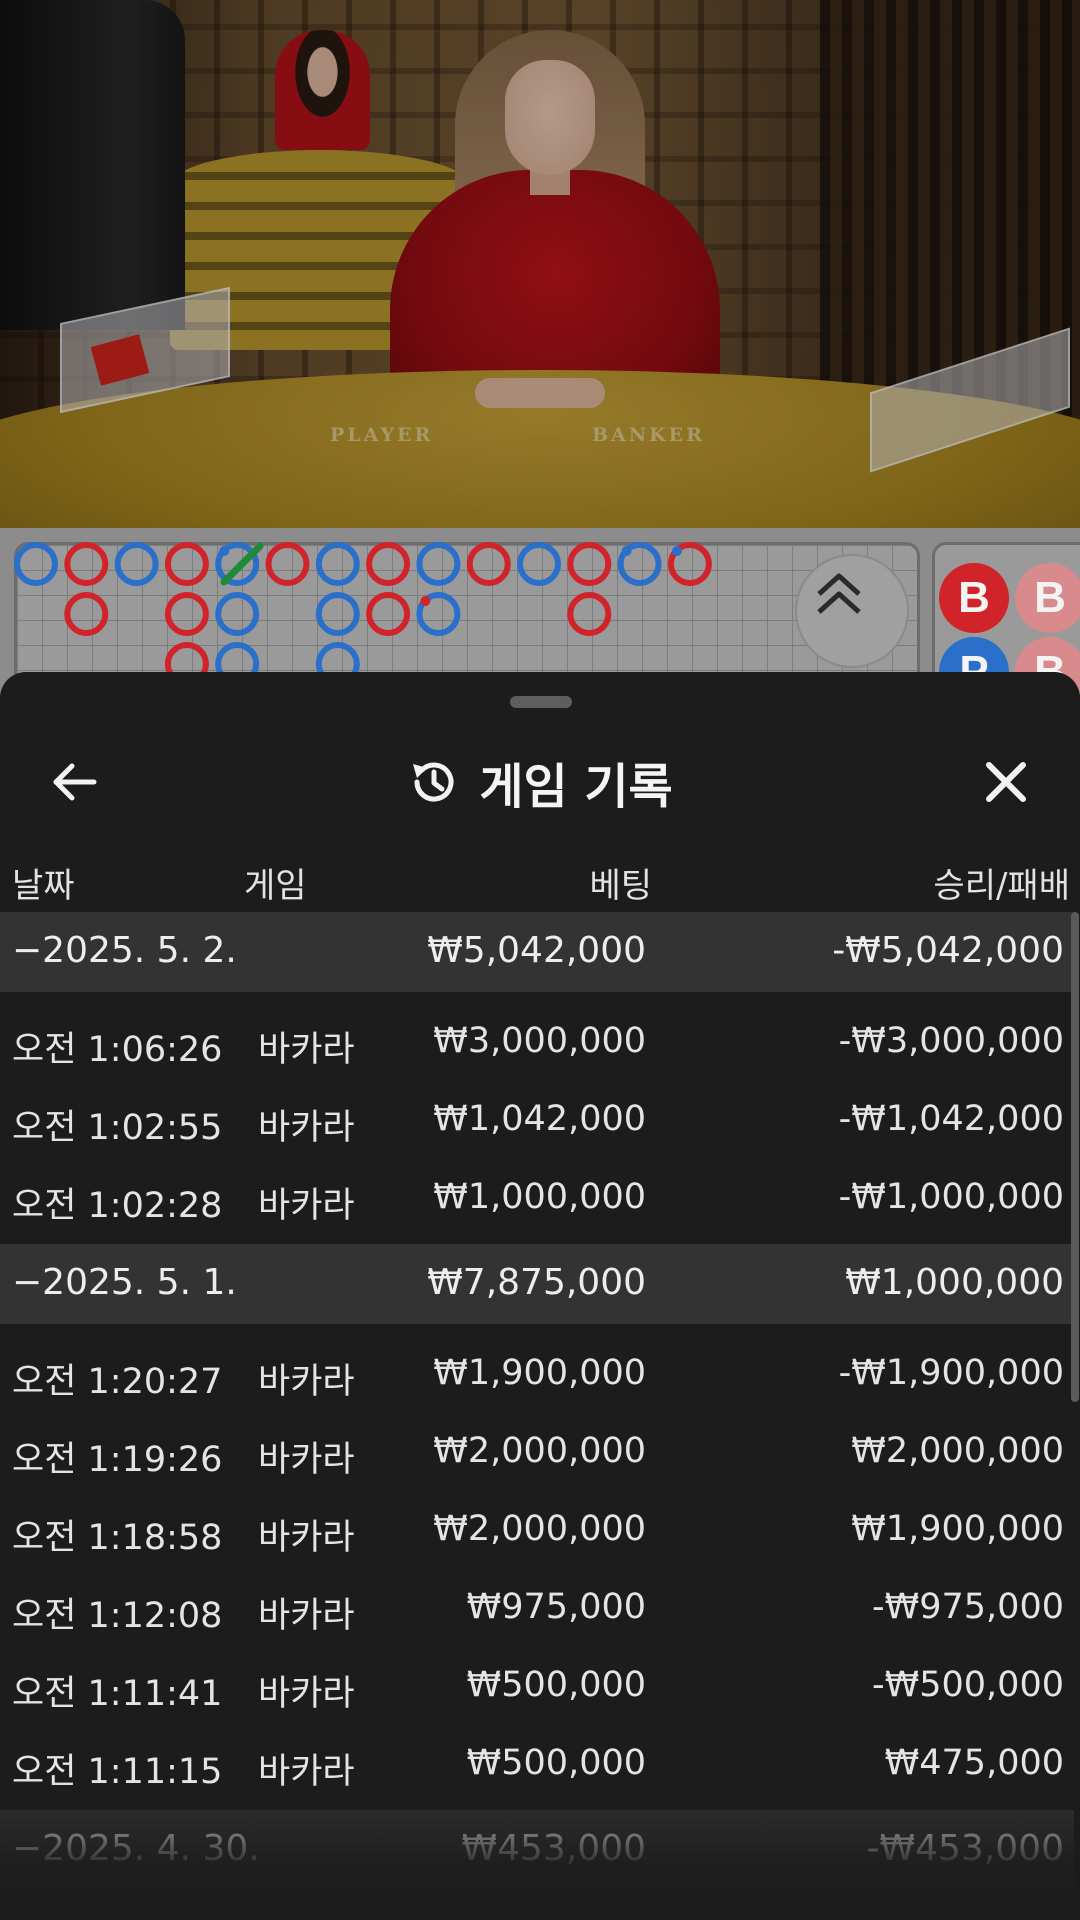  Describe the element at coordinates (117, 1050) in the screenshot. I see `row-time: 오전 1:06:26` at that location.